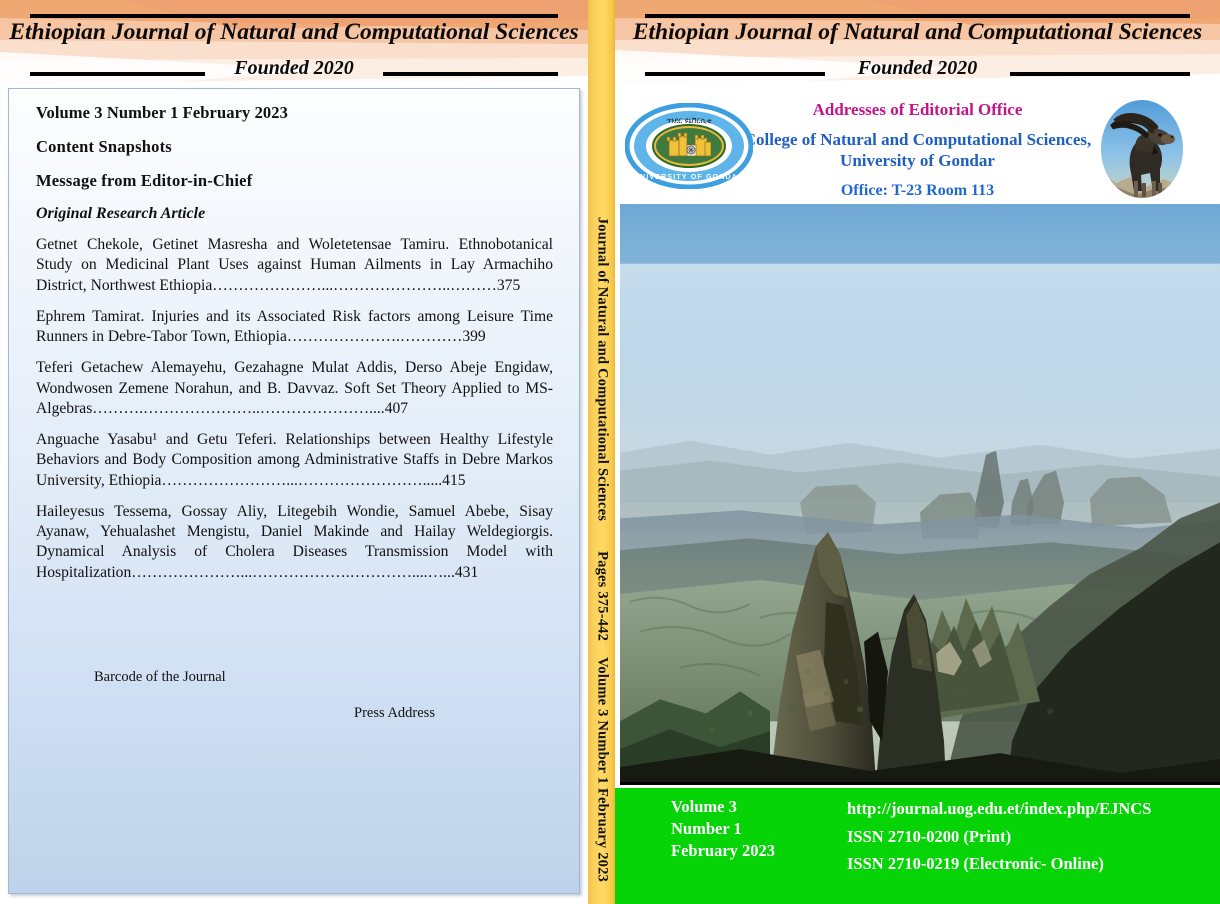  I want to click on university-of-gondar-seal-icon: ጎንደር ዩኒቨርሲቲ UNIVERSITY OF GONDAR, so click(689, 146).